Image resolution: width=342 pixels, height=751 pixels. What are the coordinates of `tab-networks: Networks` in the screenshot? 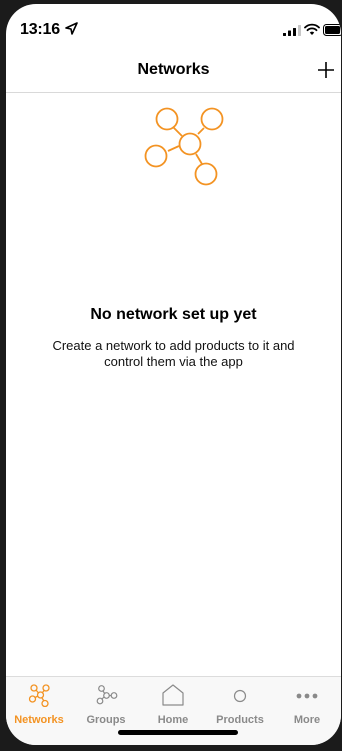 It's located at (39, 706).